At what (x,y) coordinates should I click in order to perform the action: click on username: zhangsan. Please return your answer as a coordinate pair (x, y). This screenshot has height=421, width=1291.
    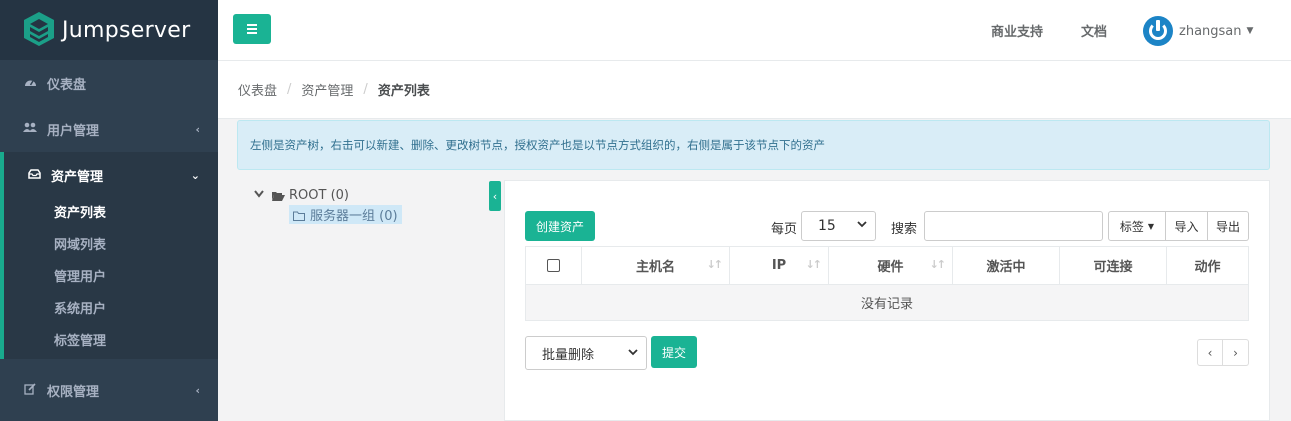
    Looking at the image, I should click on (1210, 31).